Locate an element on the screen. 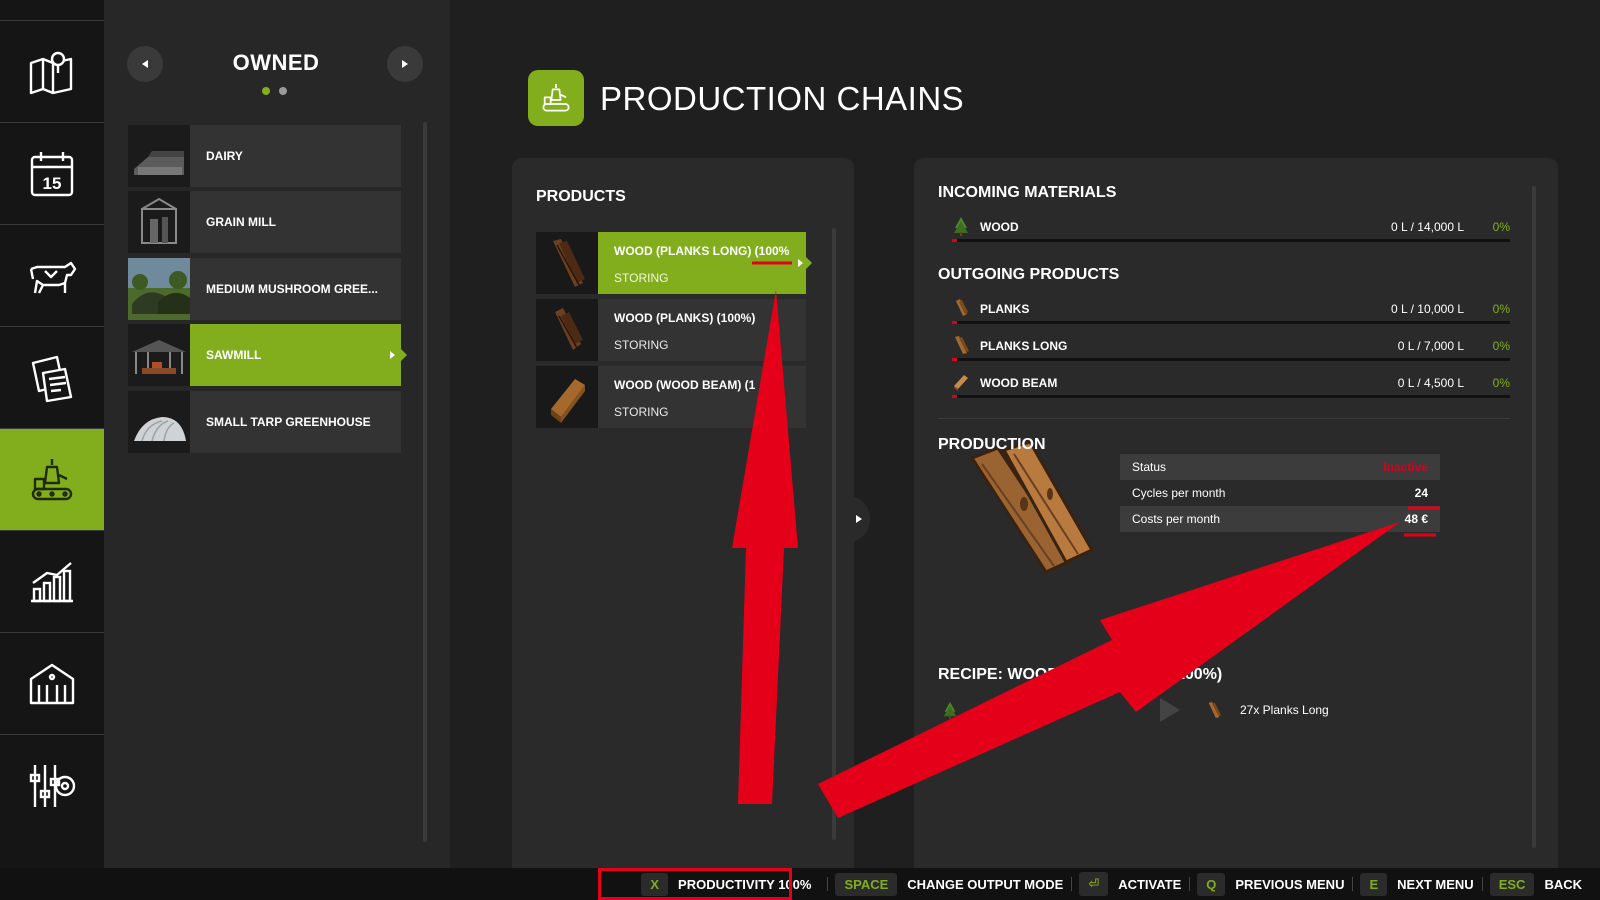  stat-value: Inactive is located at coordinates (1405, 467).